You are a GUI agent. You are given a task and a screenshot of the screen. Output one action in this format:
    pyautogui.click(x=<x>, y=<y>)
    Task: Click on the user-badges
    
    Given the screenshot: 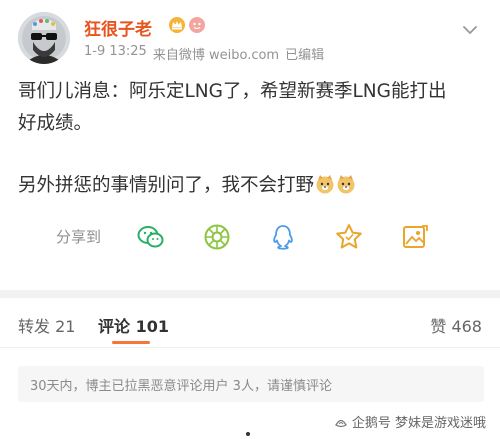 What is the action you would take?
    pyautogui.click(x=187, y=25)
    